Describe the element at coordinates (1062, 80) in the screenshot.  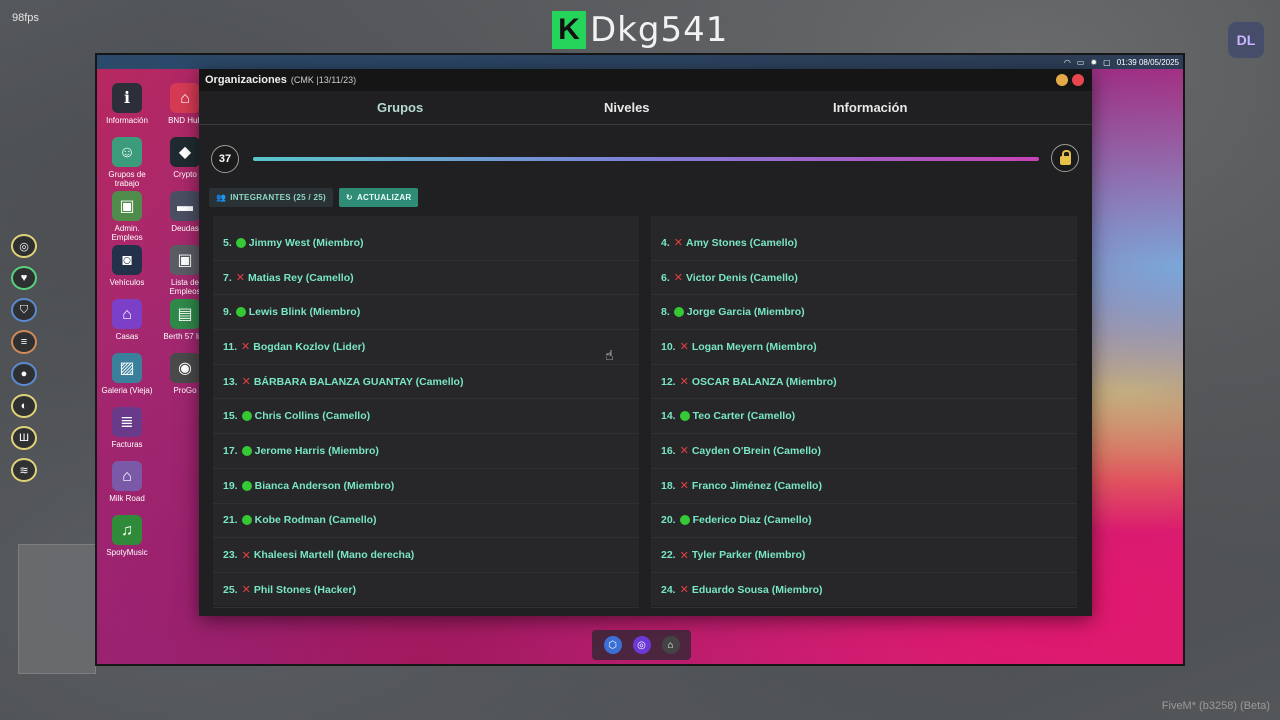
I see `minimize-button` at that location.